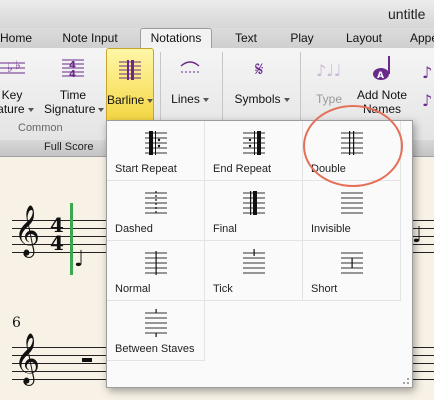 The height and width of the screenshot is (400, 434). I want to click on barline-option-start-repeat: Start Repeat, so click(156, 151).